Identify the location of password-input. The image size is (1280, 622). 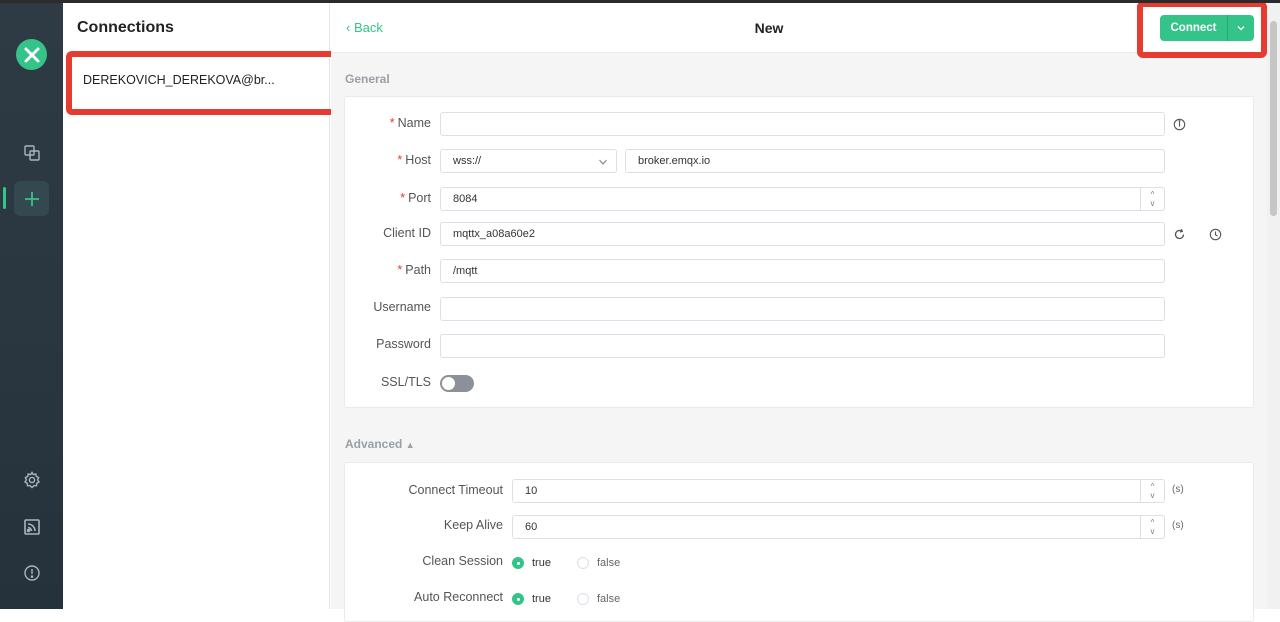
(802, 346).